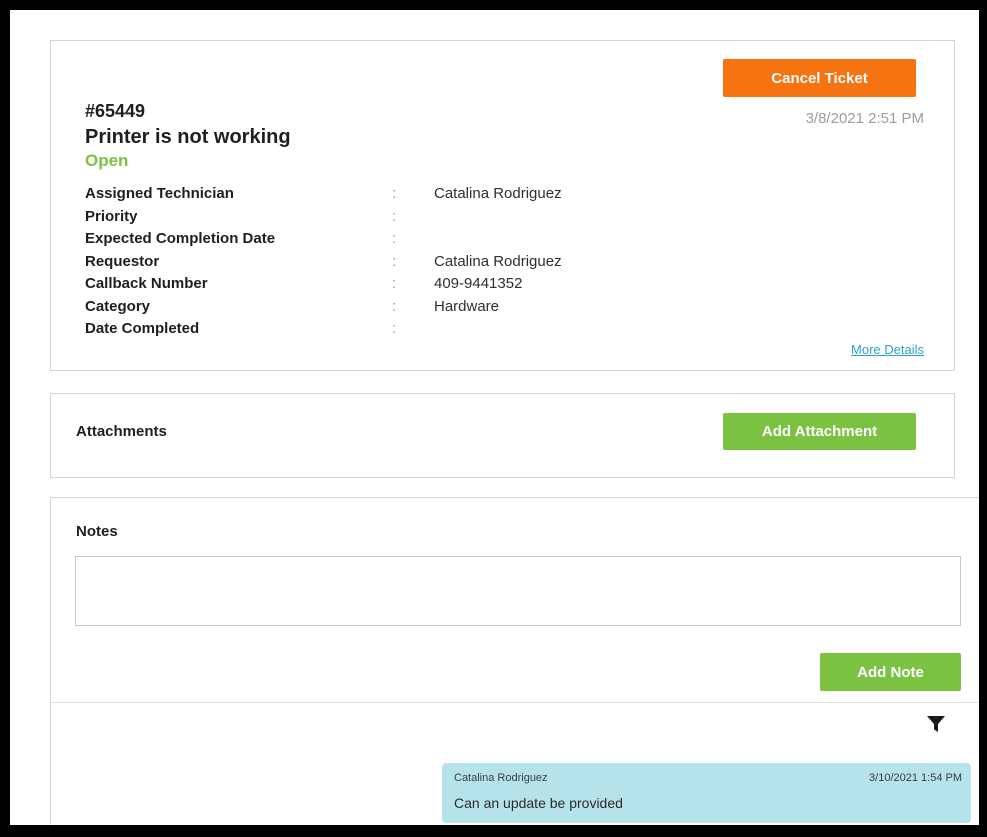 The image size is (987, 837). Describe the element at coordinates (478, 283) in the screenshot. I see `detail-value: 409-9441352` at that location.